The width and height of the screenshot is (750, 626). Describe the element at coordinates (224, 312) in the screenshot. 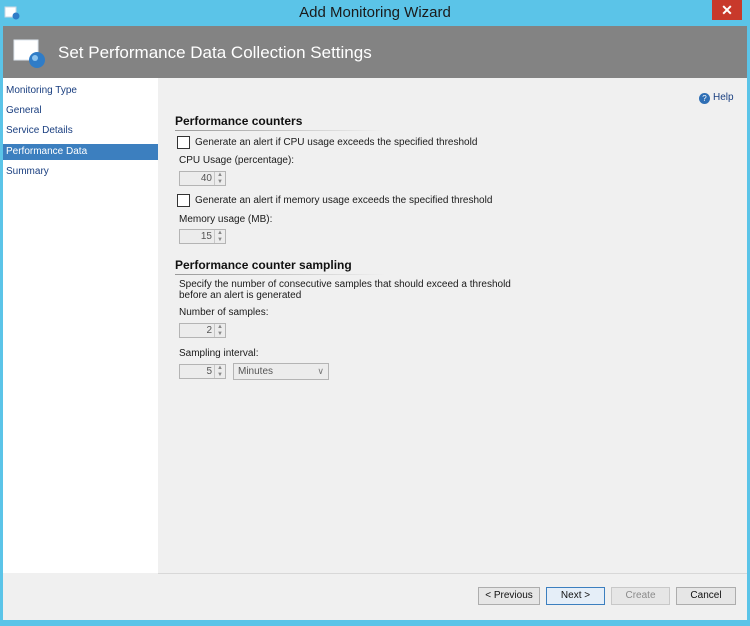

I see `samples-label: Number of samples:` at that location.